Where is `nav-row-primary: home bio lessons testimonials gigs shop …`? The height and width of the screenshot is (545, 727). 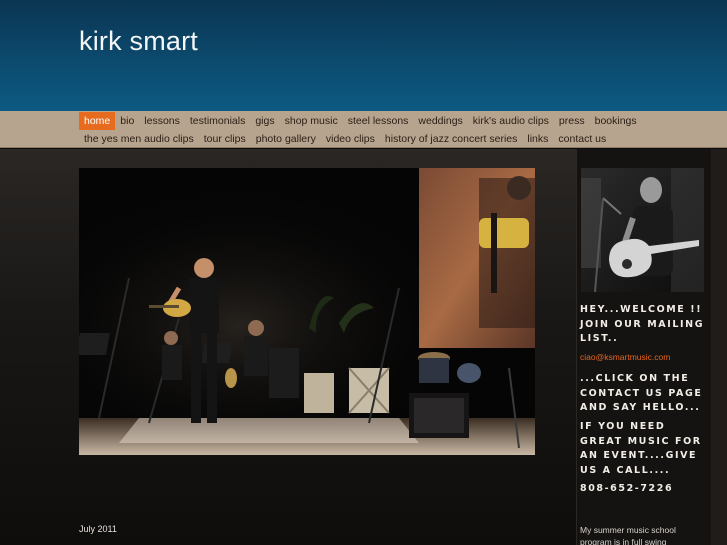
nav-row-primary: home bio lessons testimonials gigs shop … is located at coordinates (360, 121).